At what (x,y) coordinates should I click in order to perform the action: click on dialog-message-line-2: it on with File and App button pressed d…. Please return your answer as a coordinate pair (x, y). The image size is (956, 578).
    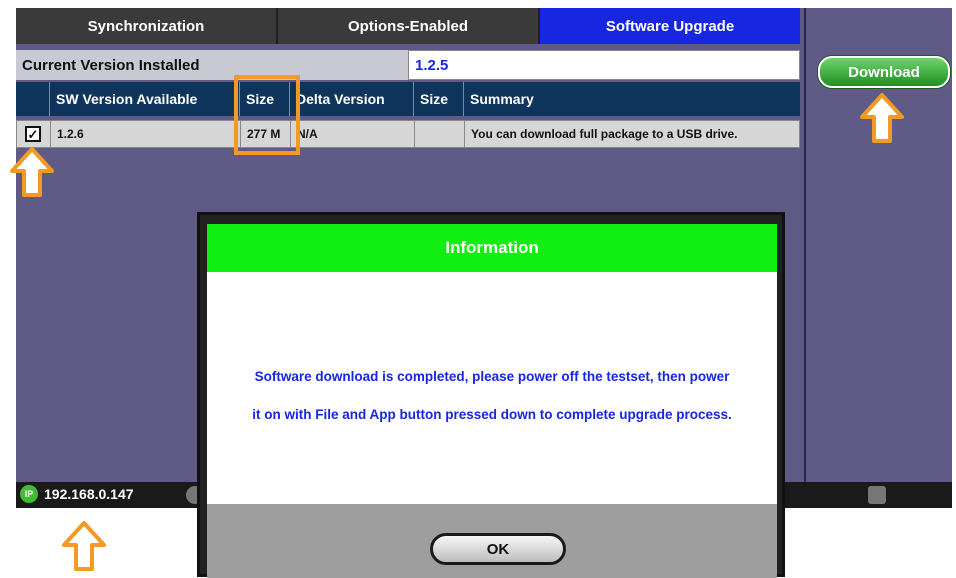
    Looking at the image, I should click on (492, 414).